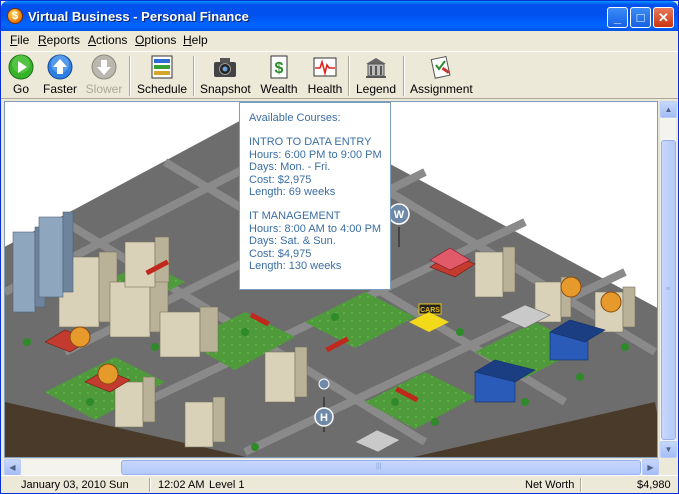 This screenshot has width=679, height=494. What do you see at coordinates (324, 418) in the screenshot?
I see `svg-text: H` at bounding box center [324, 418].